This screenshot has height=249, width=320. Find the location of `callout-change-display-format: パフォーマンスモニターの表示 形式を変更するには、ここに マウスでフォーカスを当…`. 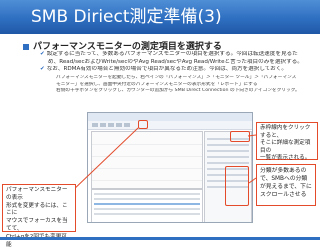

callout-change-display-format: パフォーマンスモニターの表示 形式を変更するには、ここに マウスでフォーカスを当… is located at coordinates (39, 216).